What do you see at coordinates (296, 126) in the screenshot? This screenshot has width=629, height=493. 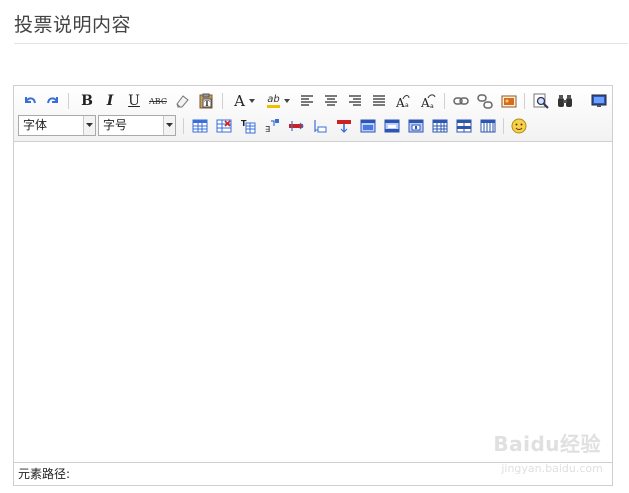 I see `delete-row-icon` at bounding box center [296, 126].